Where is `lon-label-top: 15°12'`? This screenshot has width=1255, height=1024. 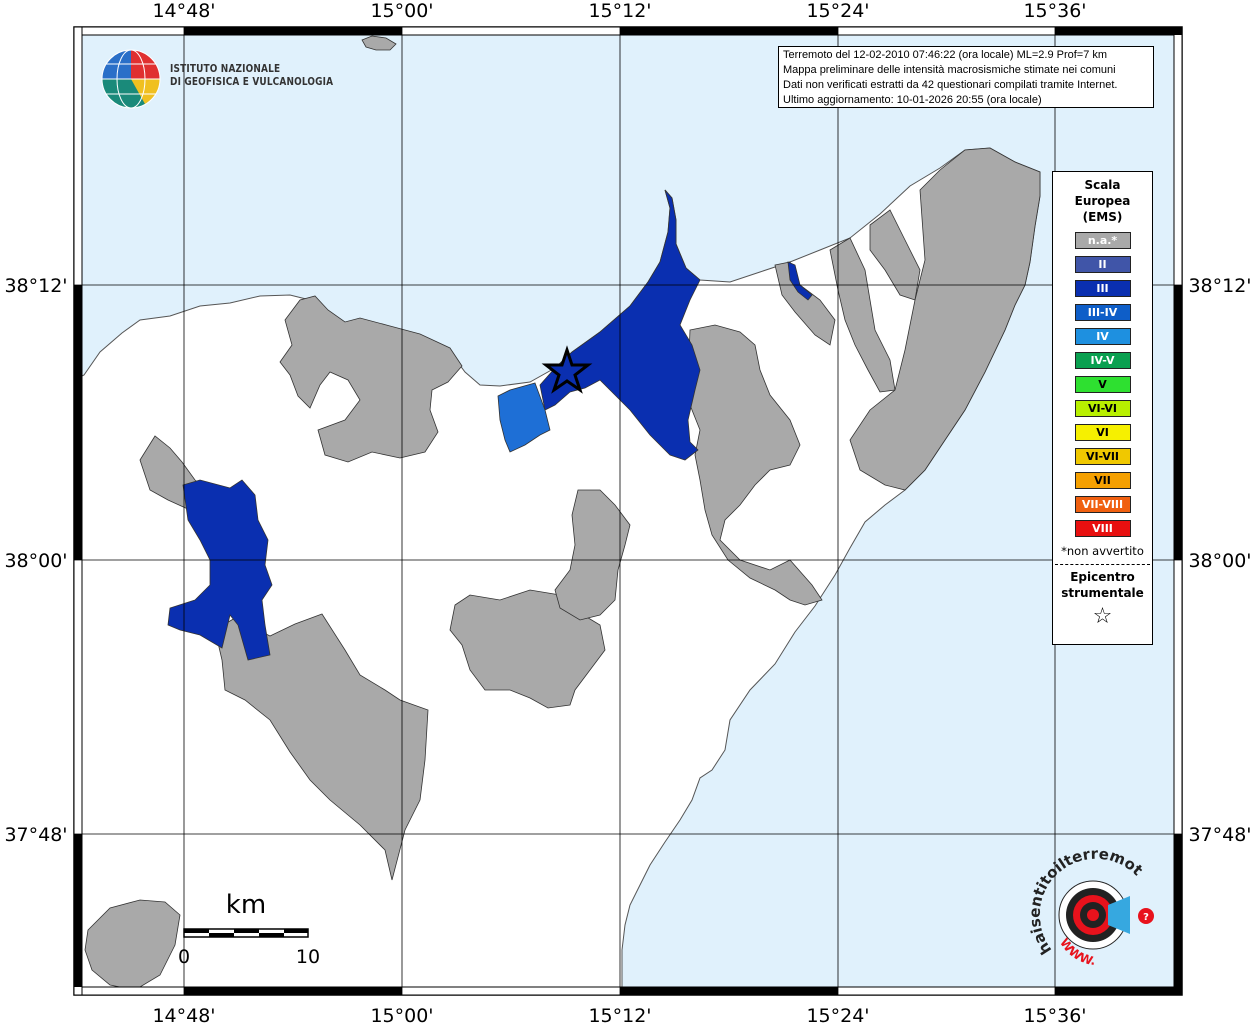 lon-label-top: 15°12' is located at coordinates (619, 11).